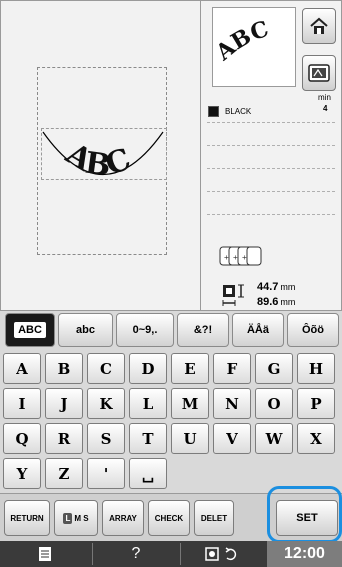 The width and height of the screenshot is (342, 567). I want to click on tab-uppercase: ABC, so click(30, 330).